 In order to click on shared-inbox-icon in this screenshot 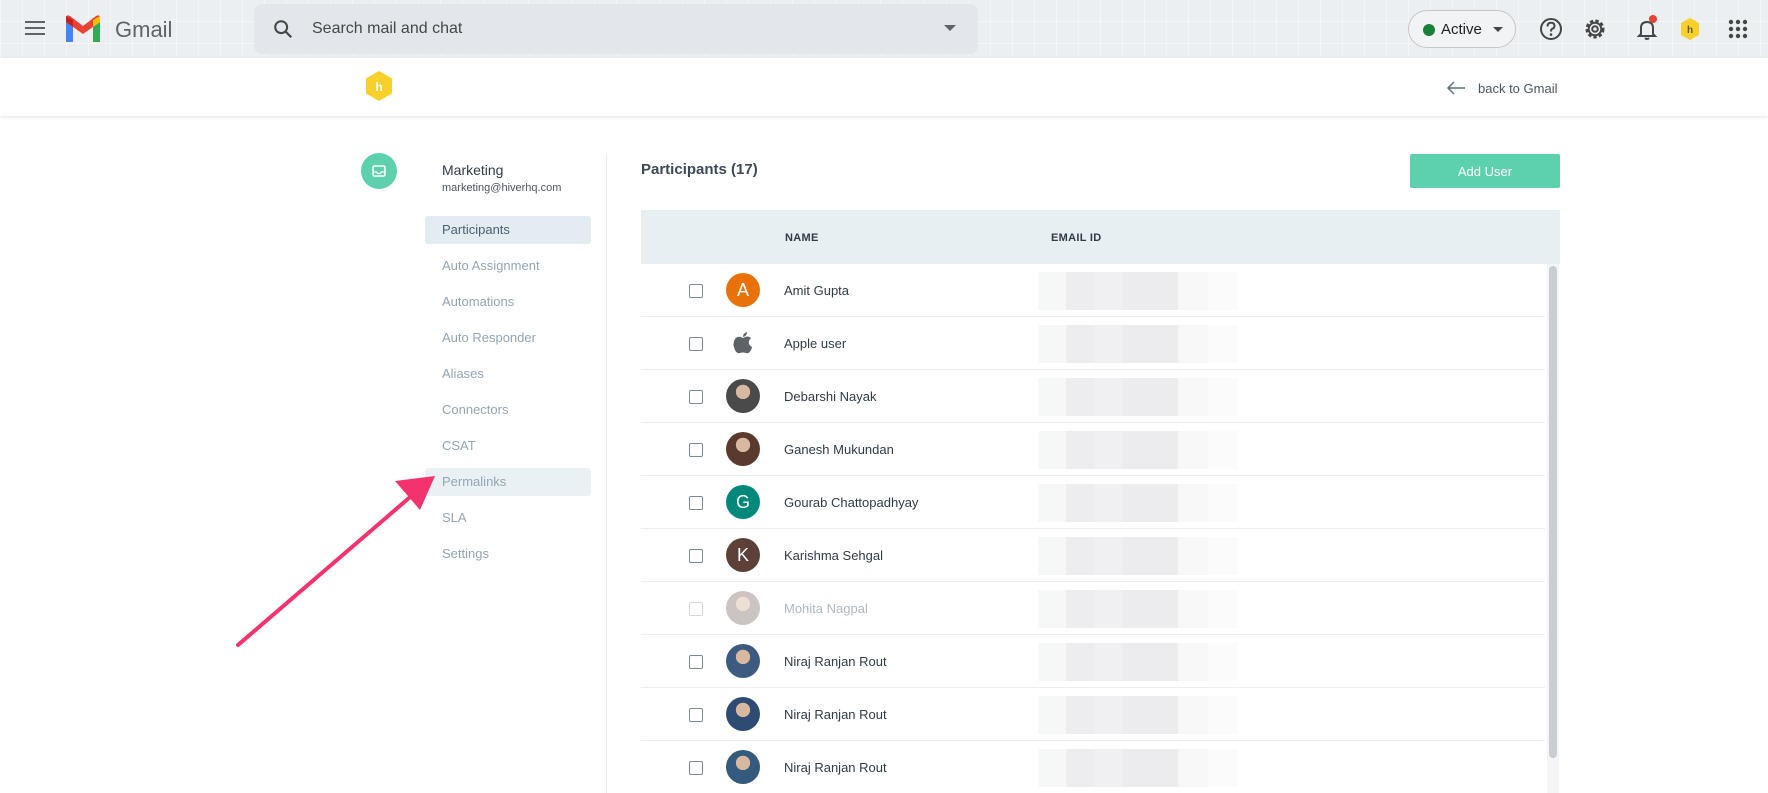, I will do `click(379, 171)`.